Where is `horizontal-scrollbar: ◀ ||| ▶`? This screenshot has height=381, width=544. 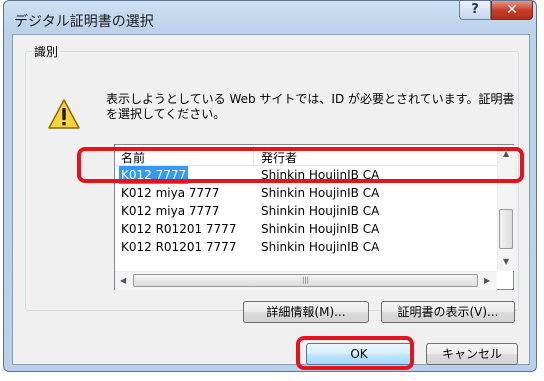
horizontal-scrollbar: ◀ ||| ▶ is located at coordinates (306, 280).